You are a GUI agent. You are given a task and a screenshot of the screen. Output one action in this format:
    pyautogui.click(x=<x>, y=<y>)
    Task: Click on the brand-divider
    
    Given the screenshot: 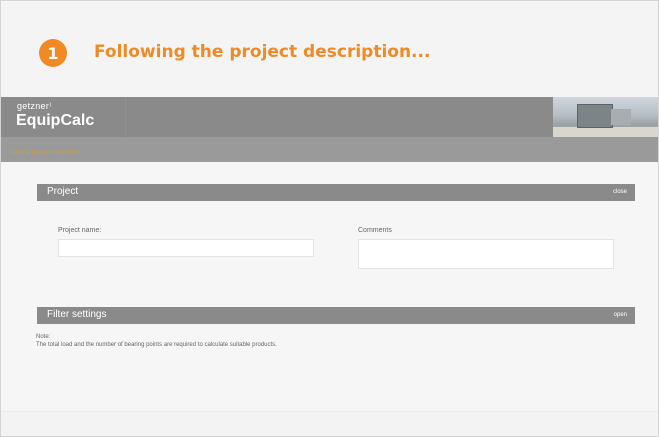 What is the action you would take?
    pyautogui.click(x=121, y=117)
    